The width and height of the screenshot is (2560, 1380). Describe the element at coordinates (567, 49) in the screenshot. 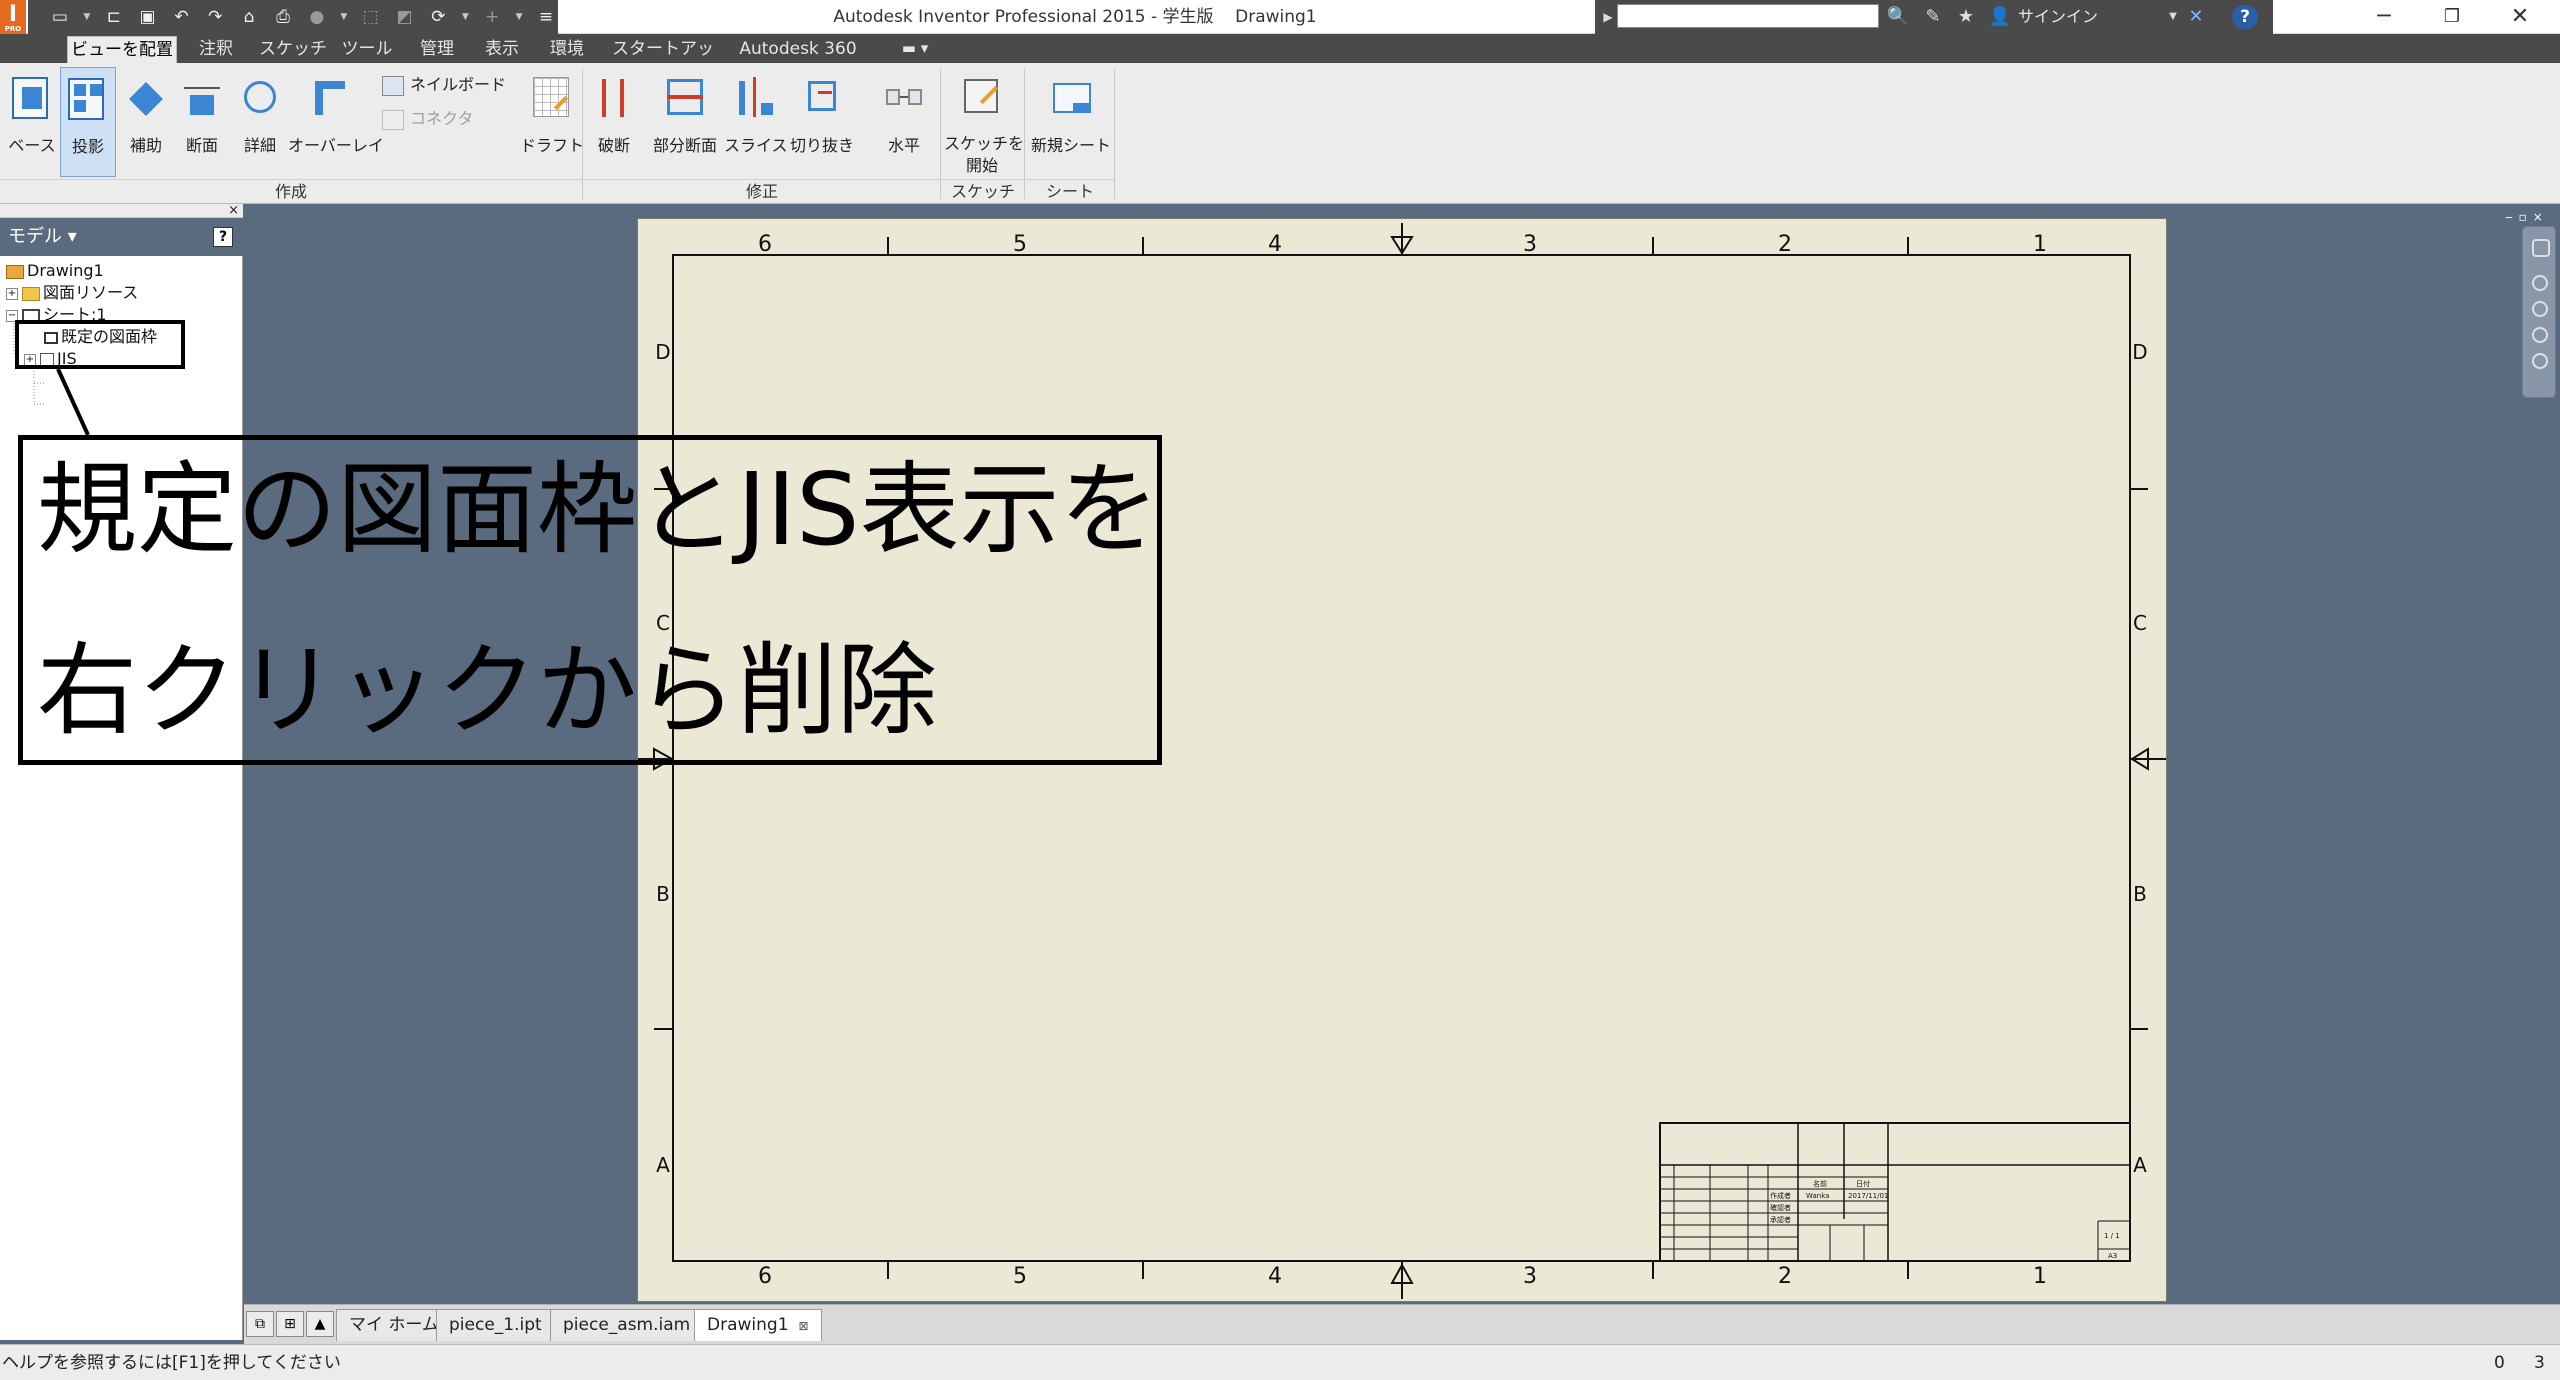

I see `tab-environments: 環境` at that location.